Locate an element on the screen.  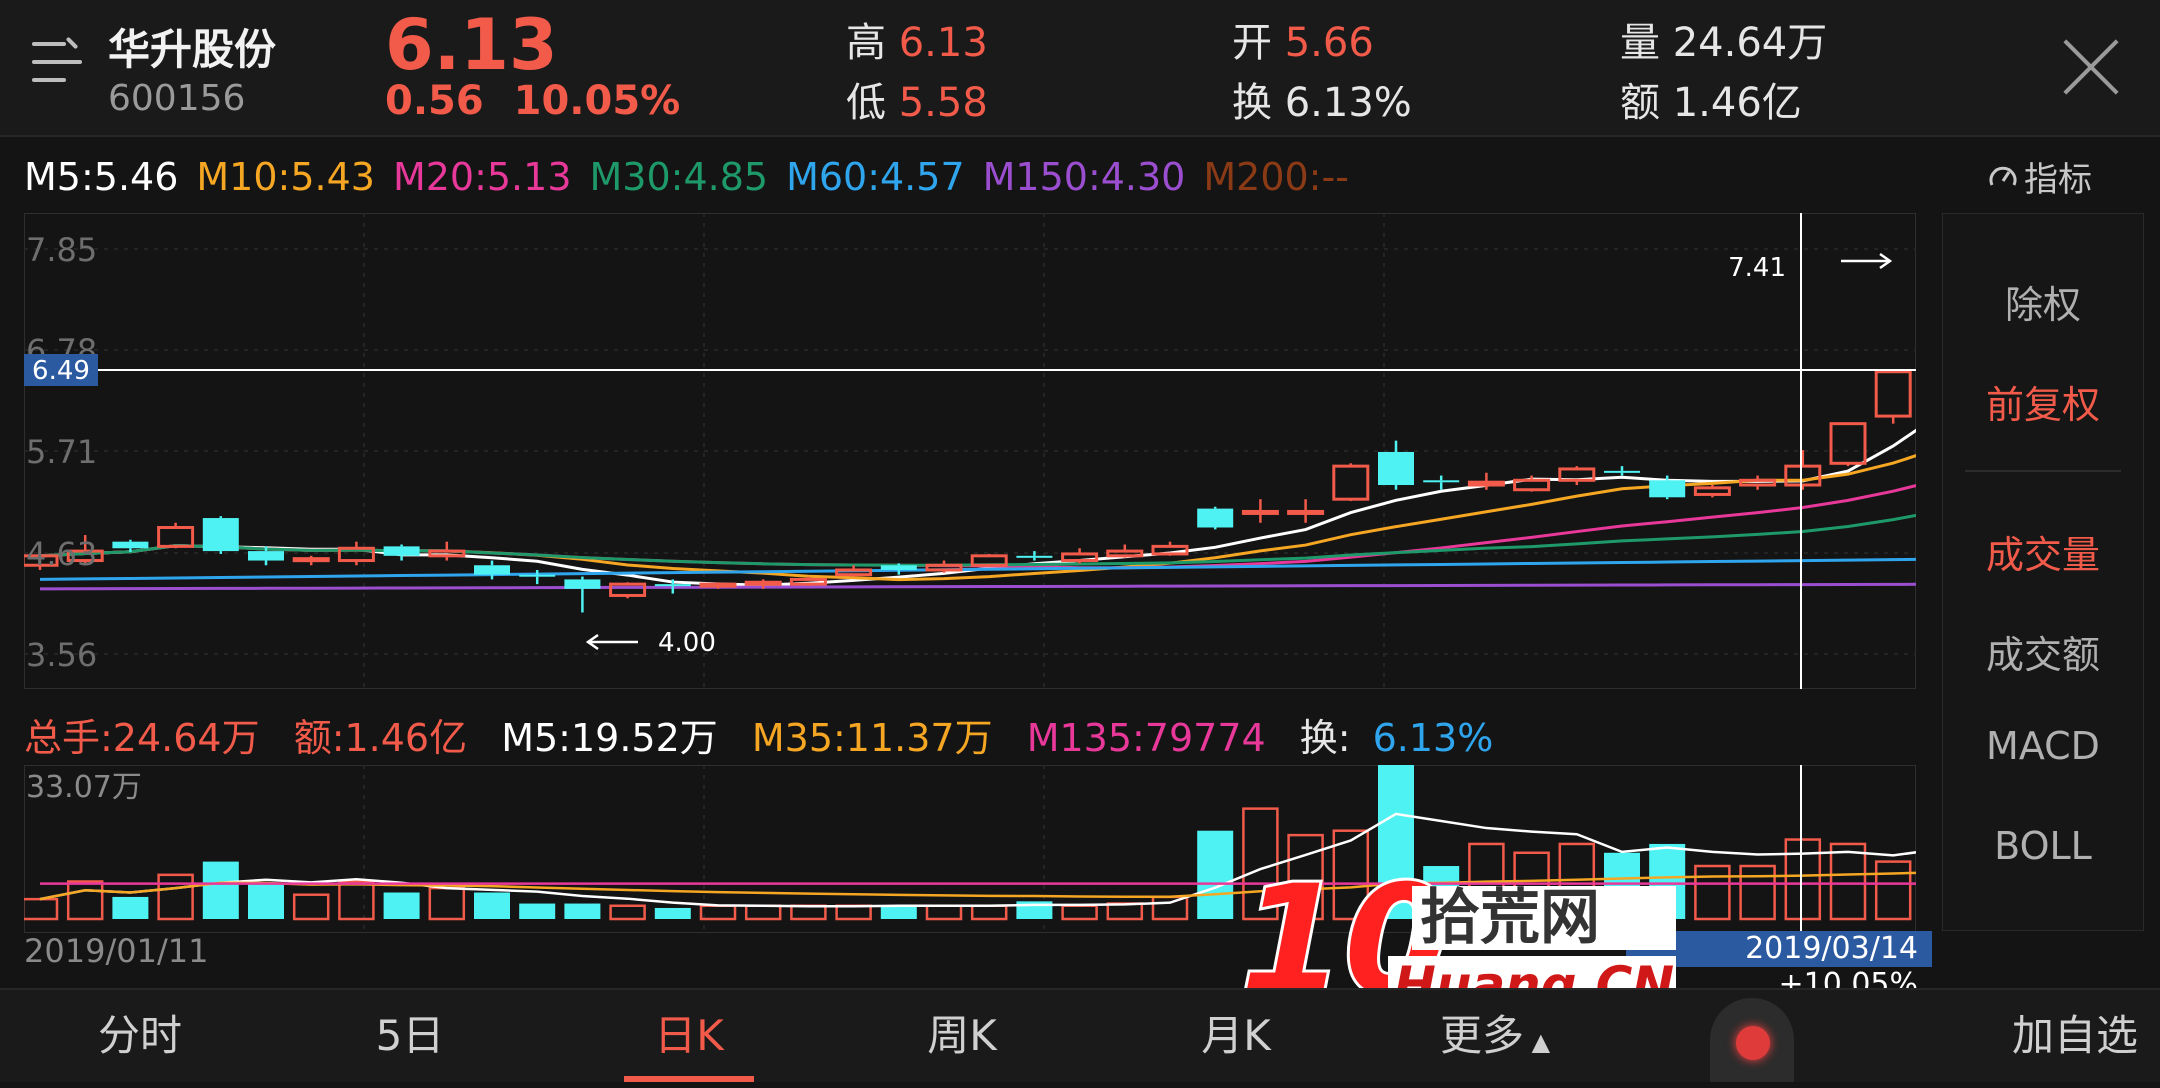
add-to-watchlist-button: 加自选 is located at coordinates (2075, 1036).